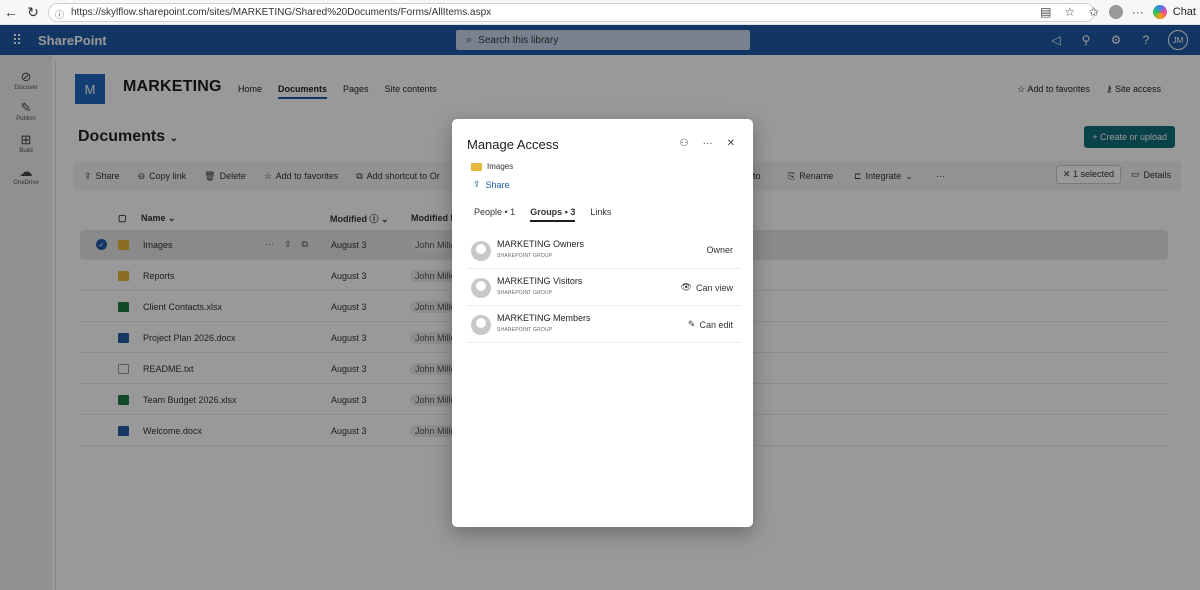 Image resolution: width=1200 pixels, height=590 pixels. I want to click on share-icon: ⇪, so click(477, 184).